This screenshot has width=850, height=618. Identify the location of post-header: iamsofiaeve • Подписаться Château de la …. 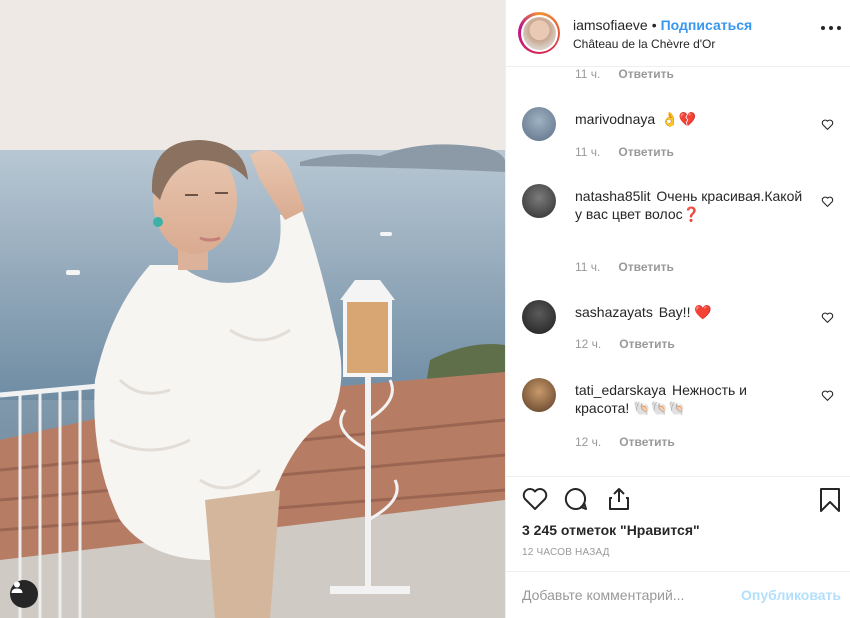
(678, 33).